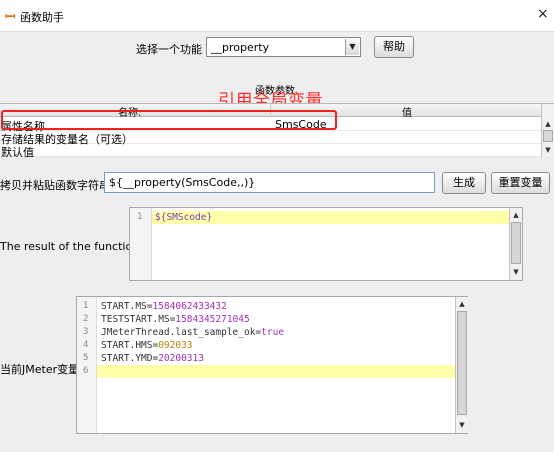 Image resolution: width=554 pixels, height=452 pixels. I want to click on table-row: 存储结果的变量名（可选）, so click(270, 138).